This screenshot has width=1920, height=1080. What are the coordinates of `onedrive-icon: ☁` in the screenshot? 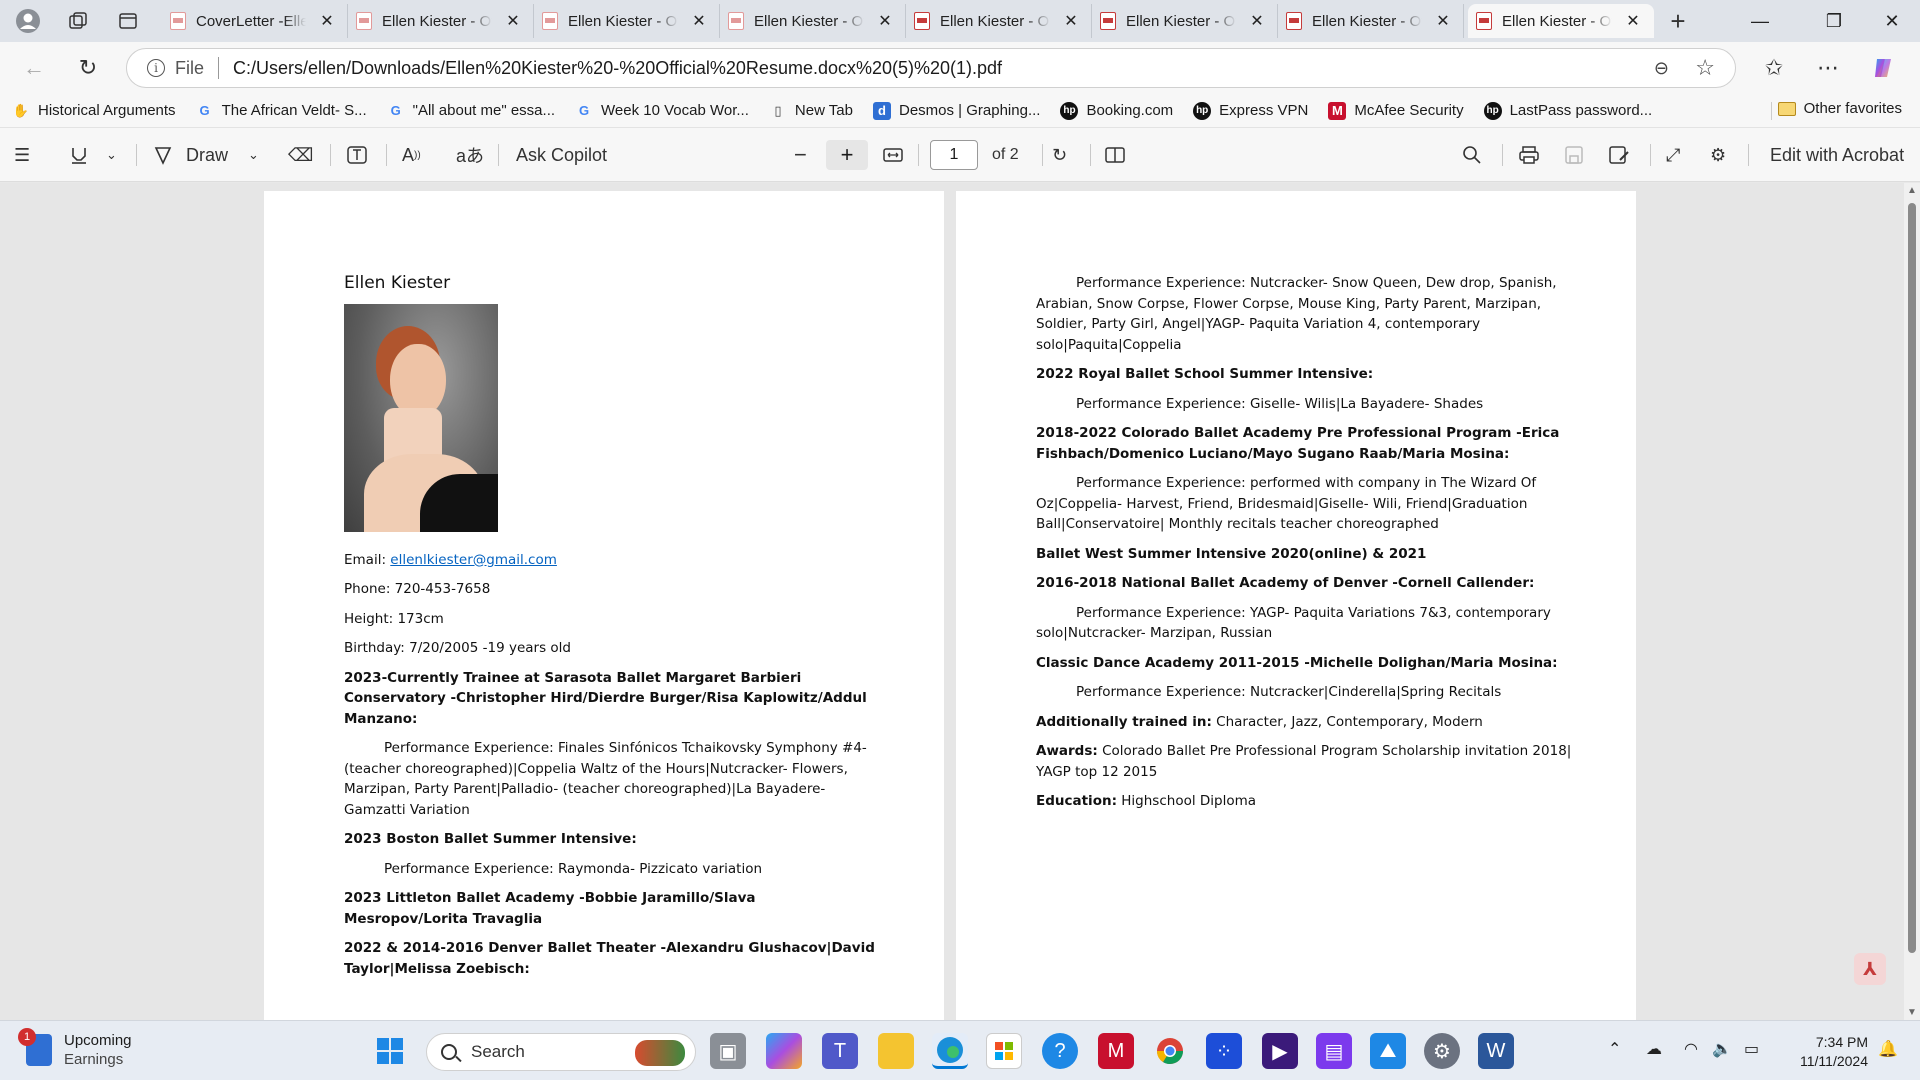 It's located at (1654, 1049).